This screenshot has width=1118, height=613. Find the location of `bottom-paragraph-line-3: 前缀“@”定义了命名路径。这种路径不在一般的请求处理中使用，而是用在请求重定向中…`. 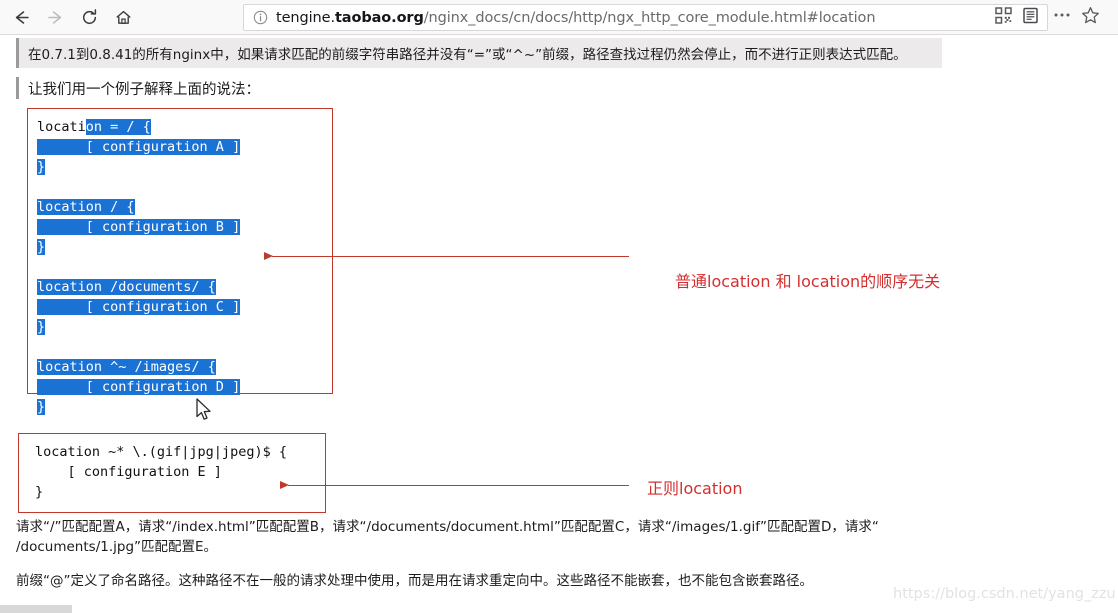

bottom-paragraph-line-3: 前缀“@”定义了命名路径。这种路径不在一般的请求处理中使用，而是用在请求重定向中… is located at coordinates (414, 581).